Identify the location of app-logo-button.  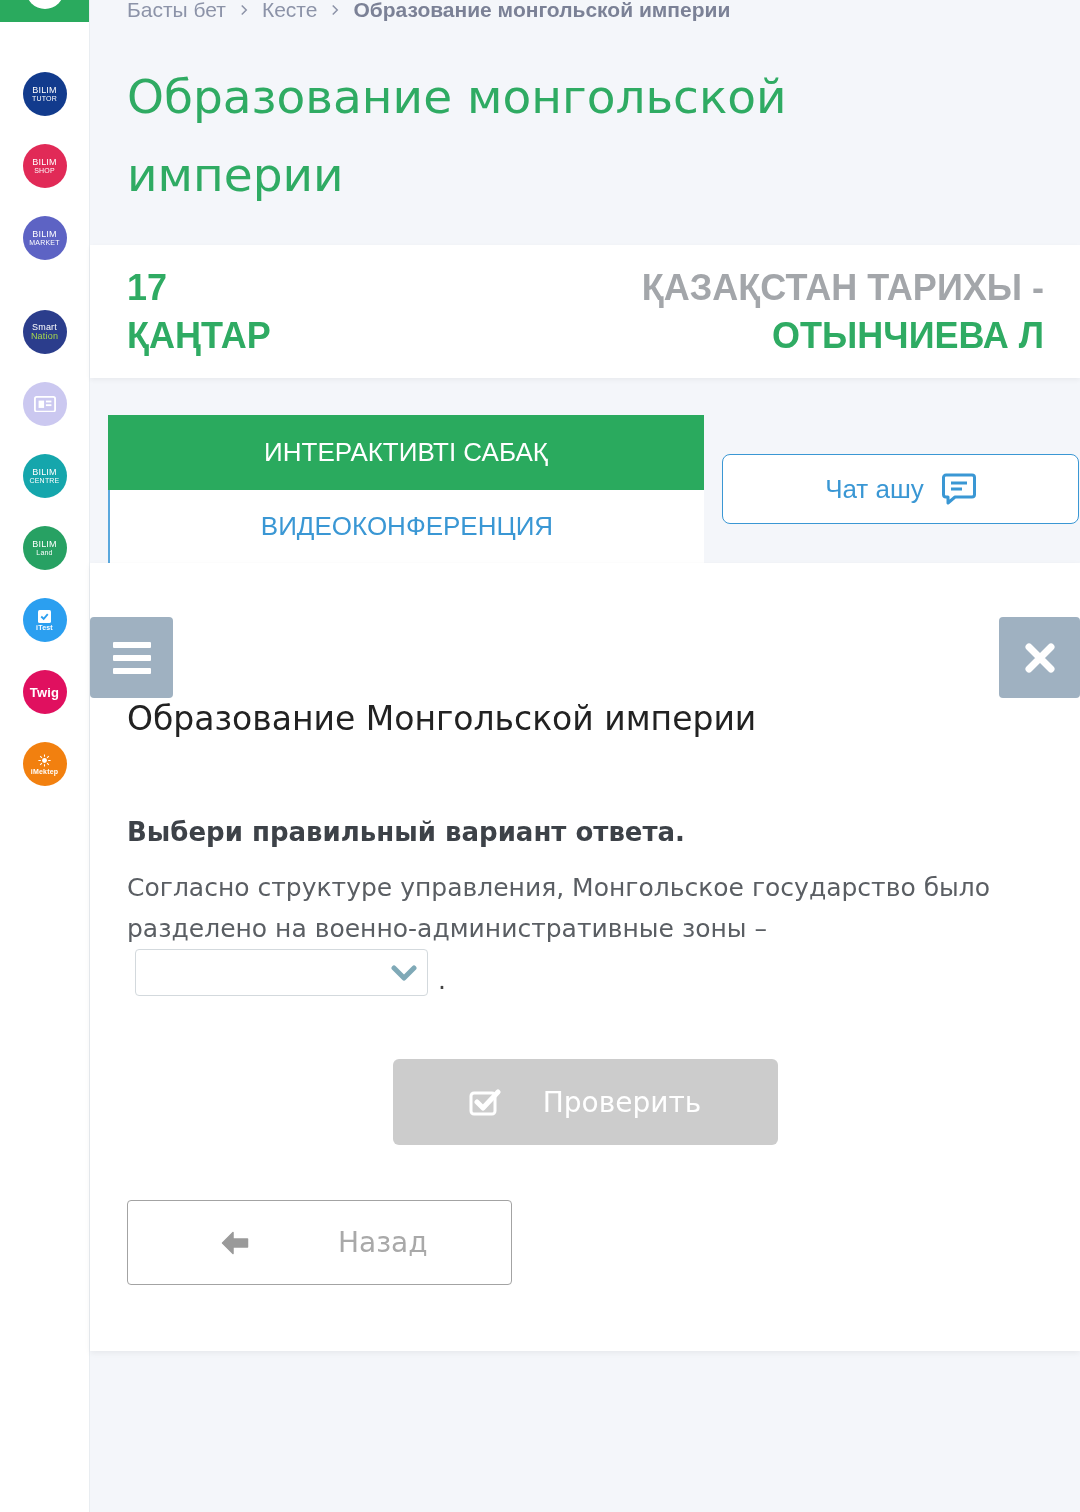
(44, 404).